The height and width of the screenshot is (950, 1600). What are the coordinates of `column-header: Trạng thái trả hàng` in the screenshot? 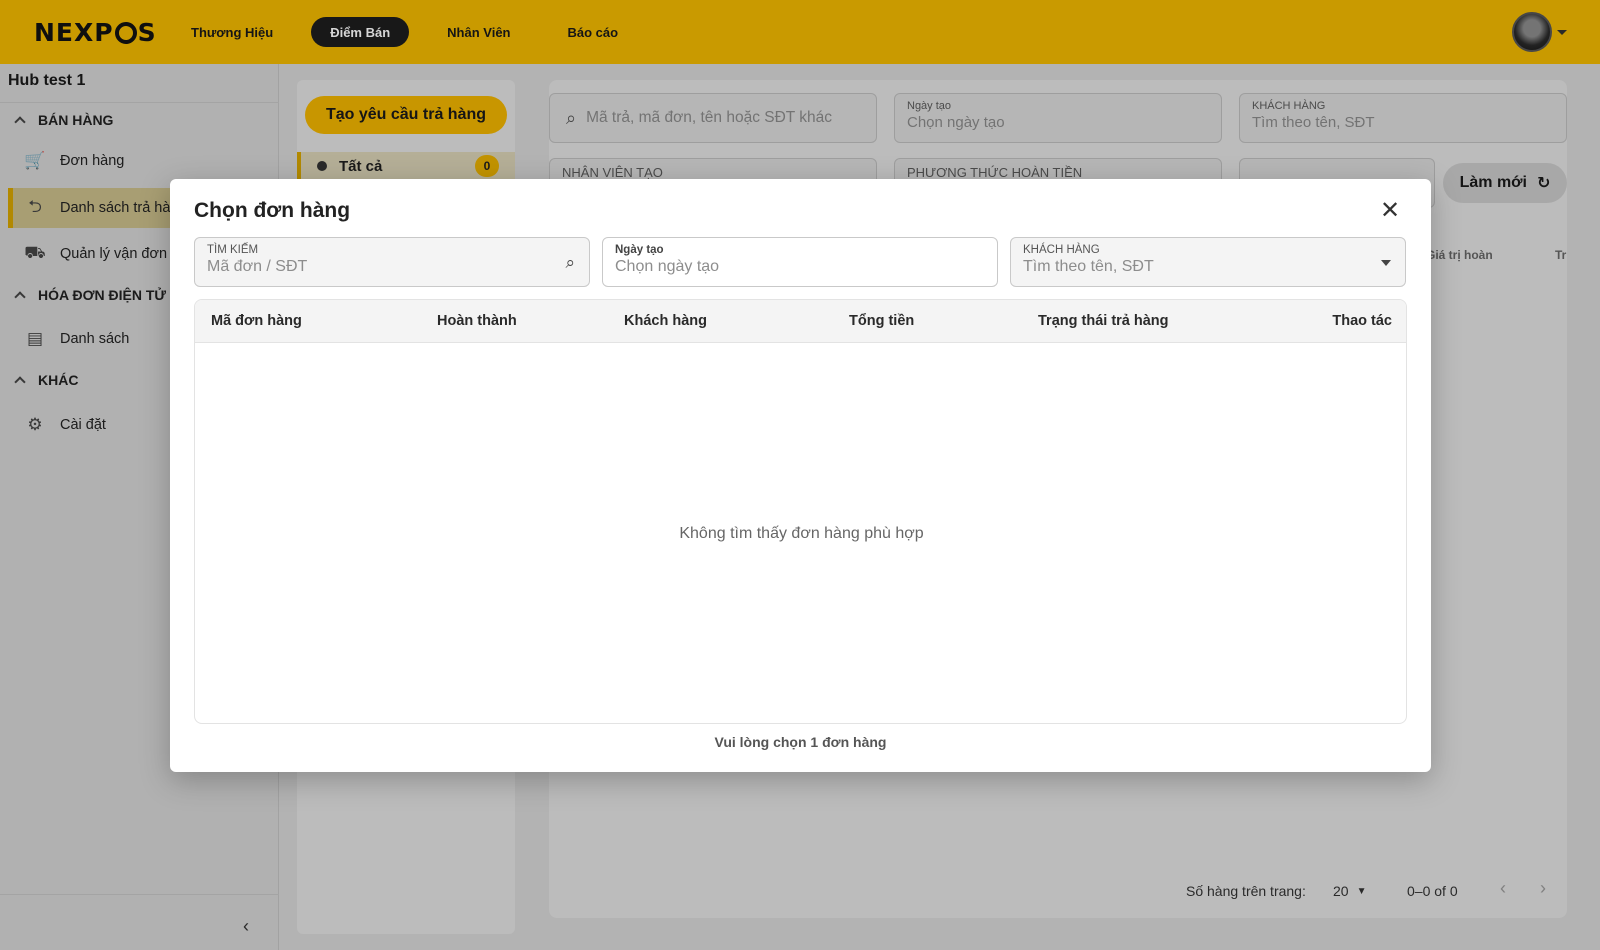 It's located at (1103, 321).